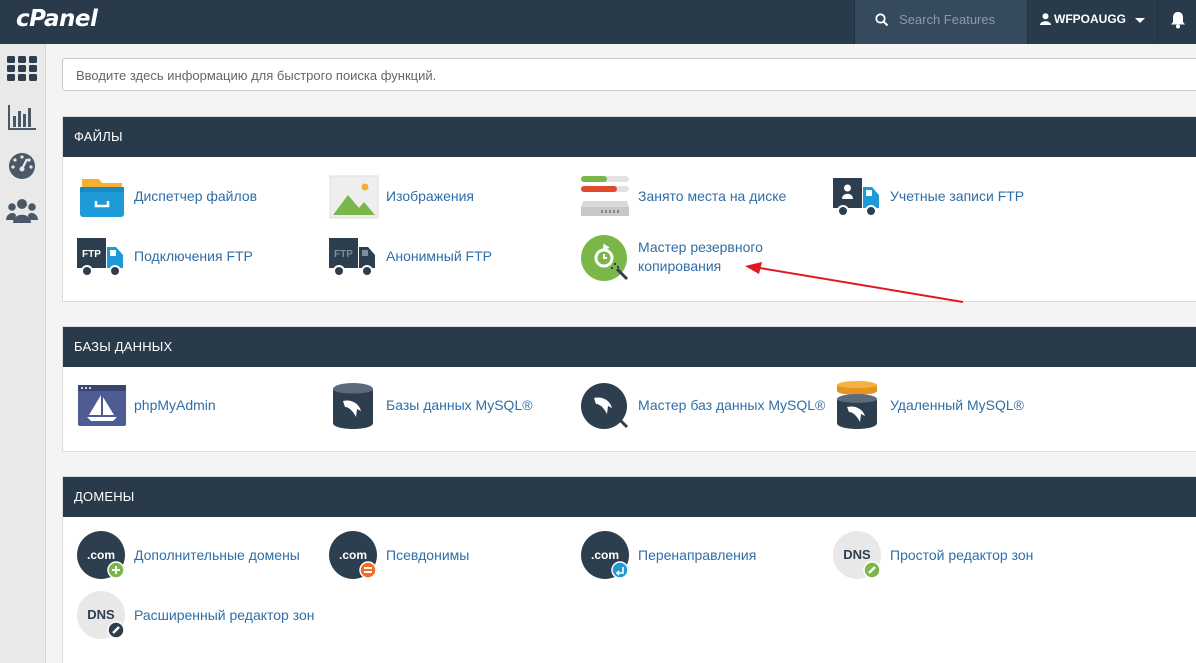 The image size is (1196, 663). I want to click on sidebar, so click(23, 353).